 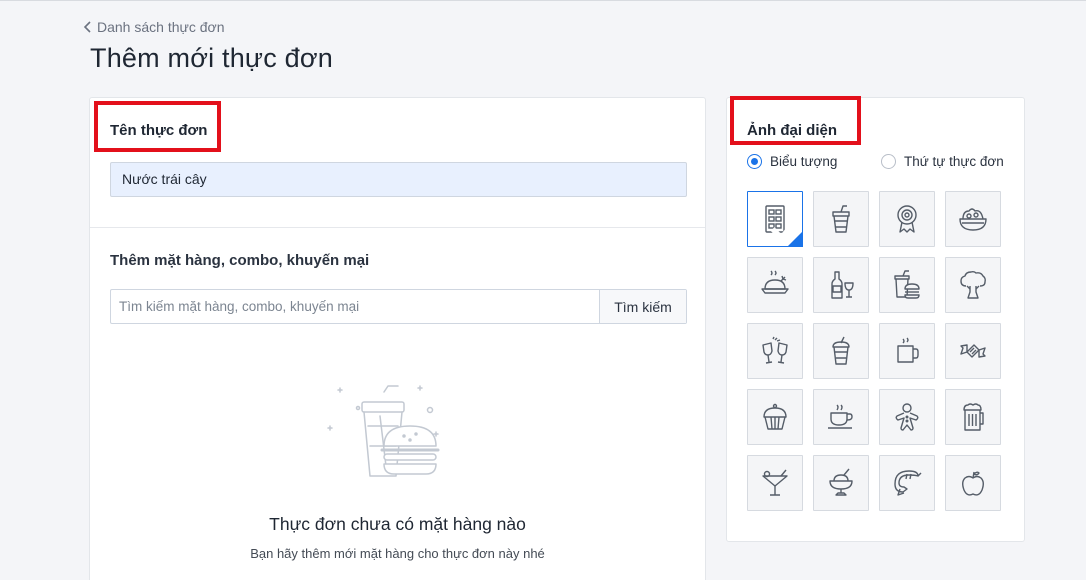 I want to click on candy-icon, so click(x=973, y=351).